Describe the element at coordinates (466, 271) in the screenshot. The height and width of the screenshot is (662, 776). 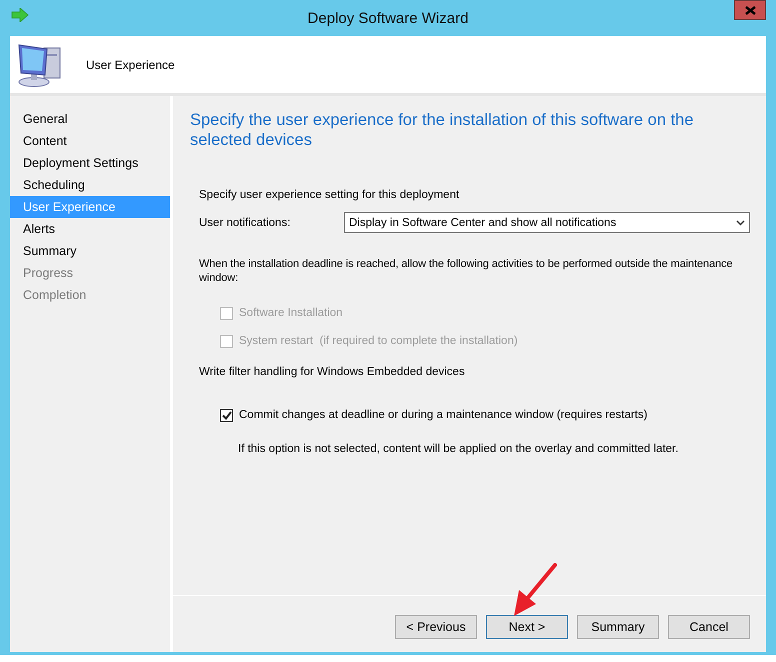
I see `deadline-text: When the installation deadline is reached, allow the following activities to be performed outside the maintenance window:` at that location.